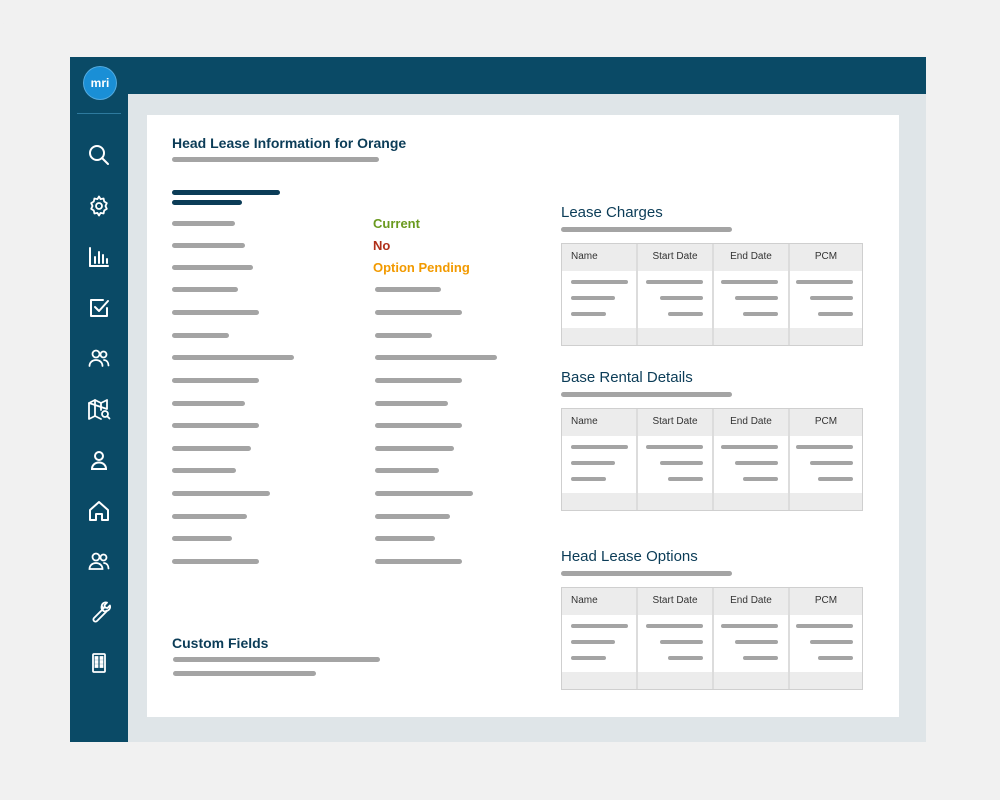 This screenshot has height=800, width=1000. I want to click on sidebar-divider, so click(99, 113).